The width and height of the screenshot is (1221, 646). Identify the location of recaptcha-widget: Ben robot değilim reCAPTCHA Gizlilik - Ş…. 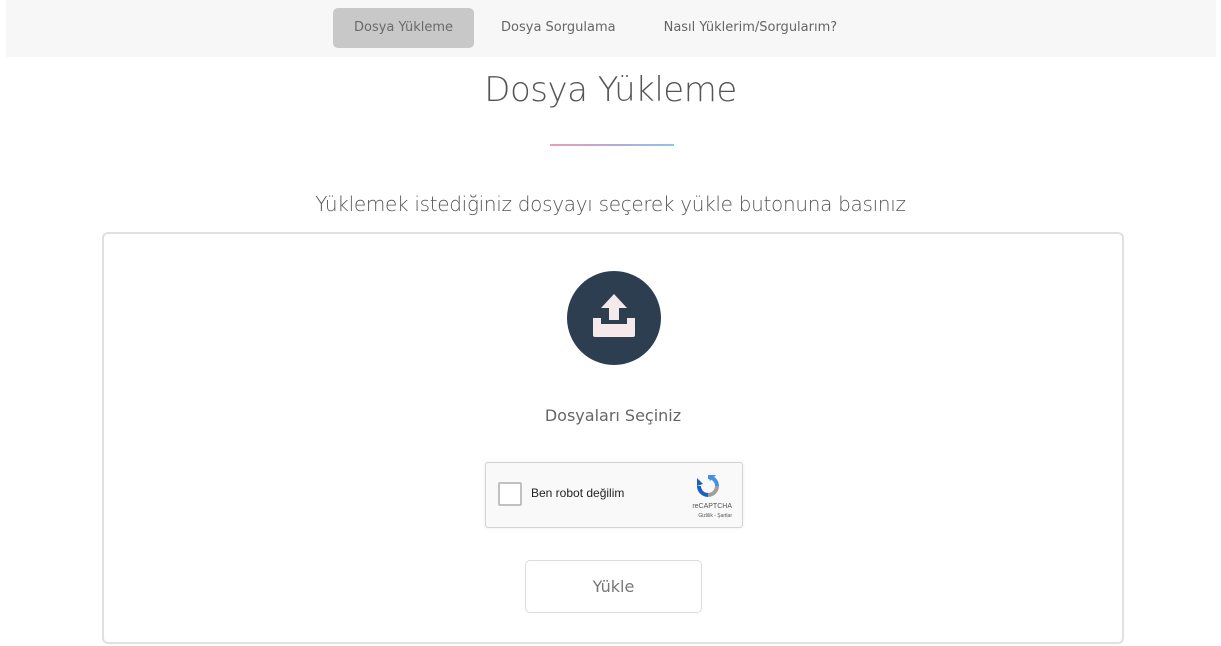
(614, 495).